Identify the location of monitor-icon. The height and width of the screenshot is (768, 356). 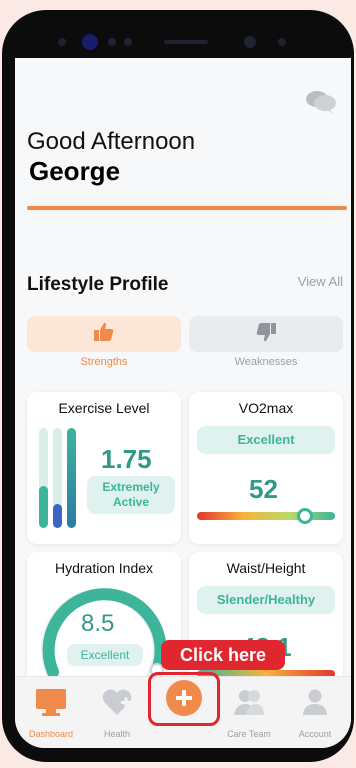
(51, 705).